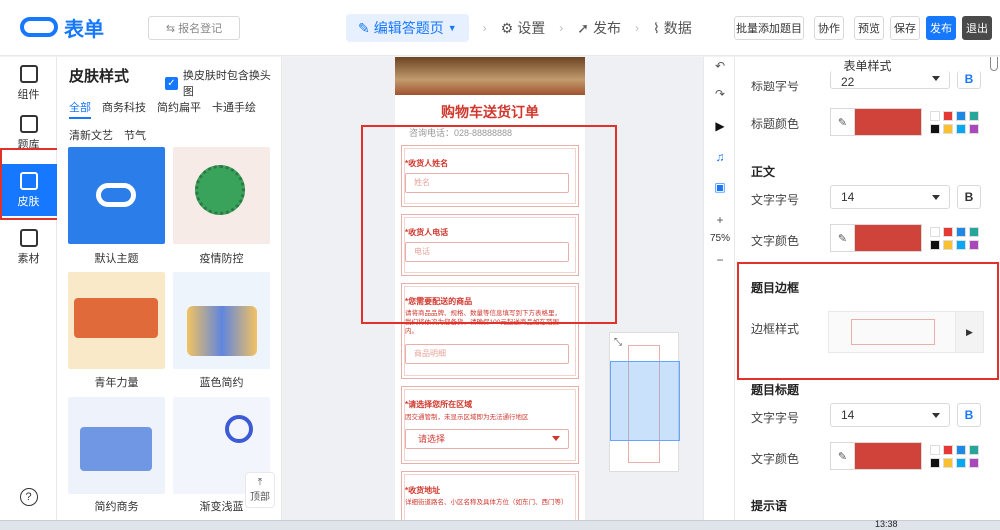  I want to click on collaborate-button: 协作, so click(829, 28).